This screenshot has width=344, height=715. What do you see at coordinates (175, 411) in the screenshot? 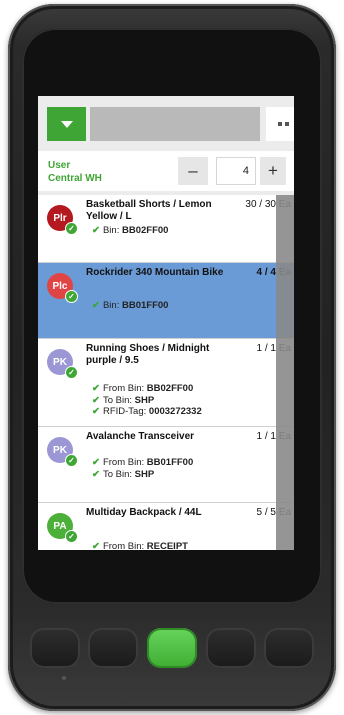
I see `detail-value: 0003272332` at bounding box center [175, 411].